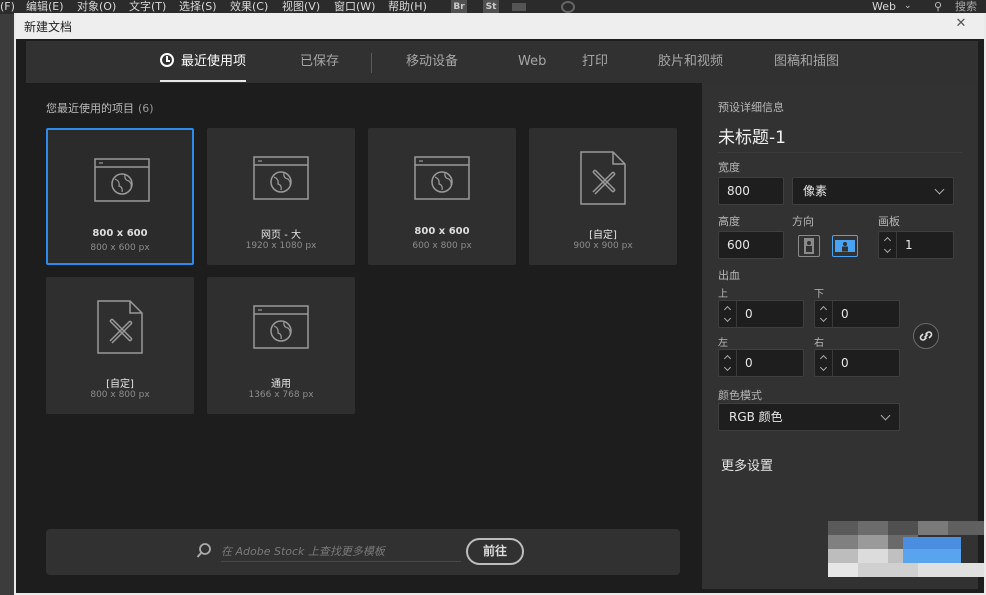 The height and width of the screenshot is (595, 986). I want to click on recent-preset-card: 通用 1366 x 768 px, so click(281, 345).